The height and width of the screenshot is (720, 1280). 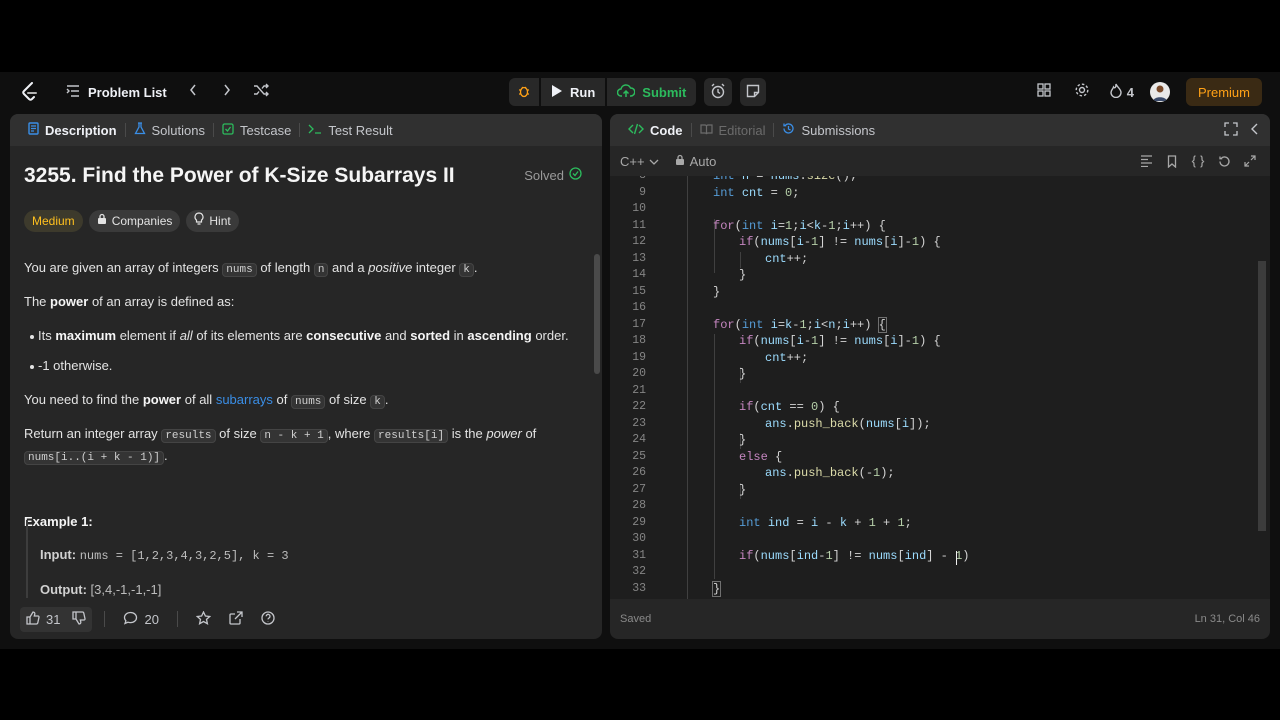 I want to click on timer-button, so click(x=718, y=92).